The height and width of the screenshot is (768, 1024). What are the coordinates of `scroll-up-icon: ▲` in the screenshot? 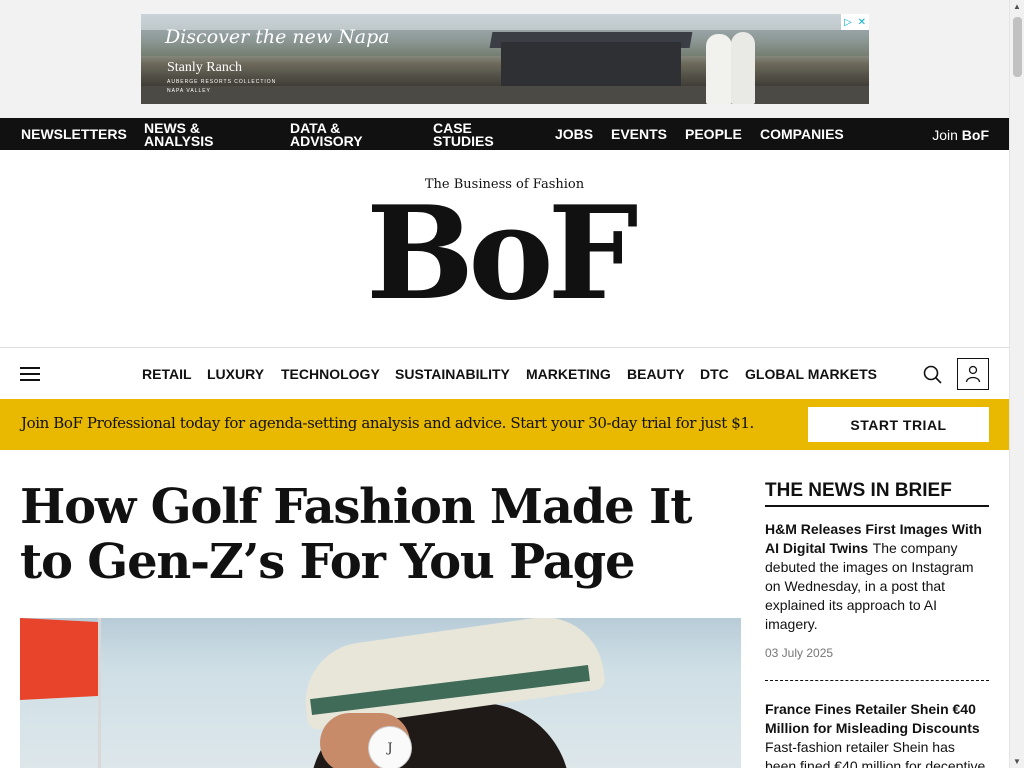 It's located at (1017, 6).